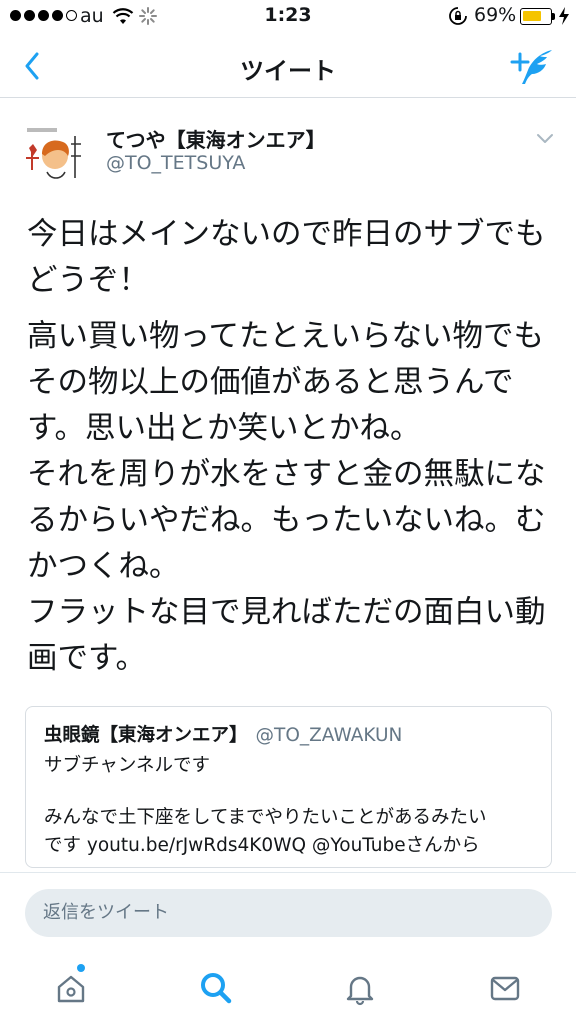 The width and height of the screenshot is (576, 1024). I want to click on quoted-tweet-text: みんなで土下座をしてまでやりたいことがあるみたい, so click(265, 817).